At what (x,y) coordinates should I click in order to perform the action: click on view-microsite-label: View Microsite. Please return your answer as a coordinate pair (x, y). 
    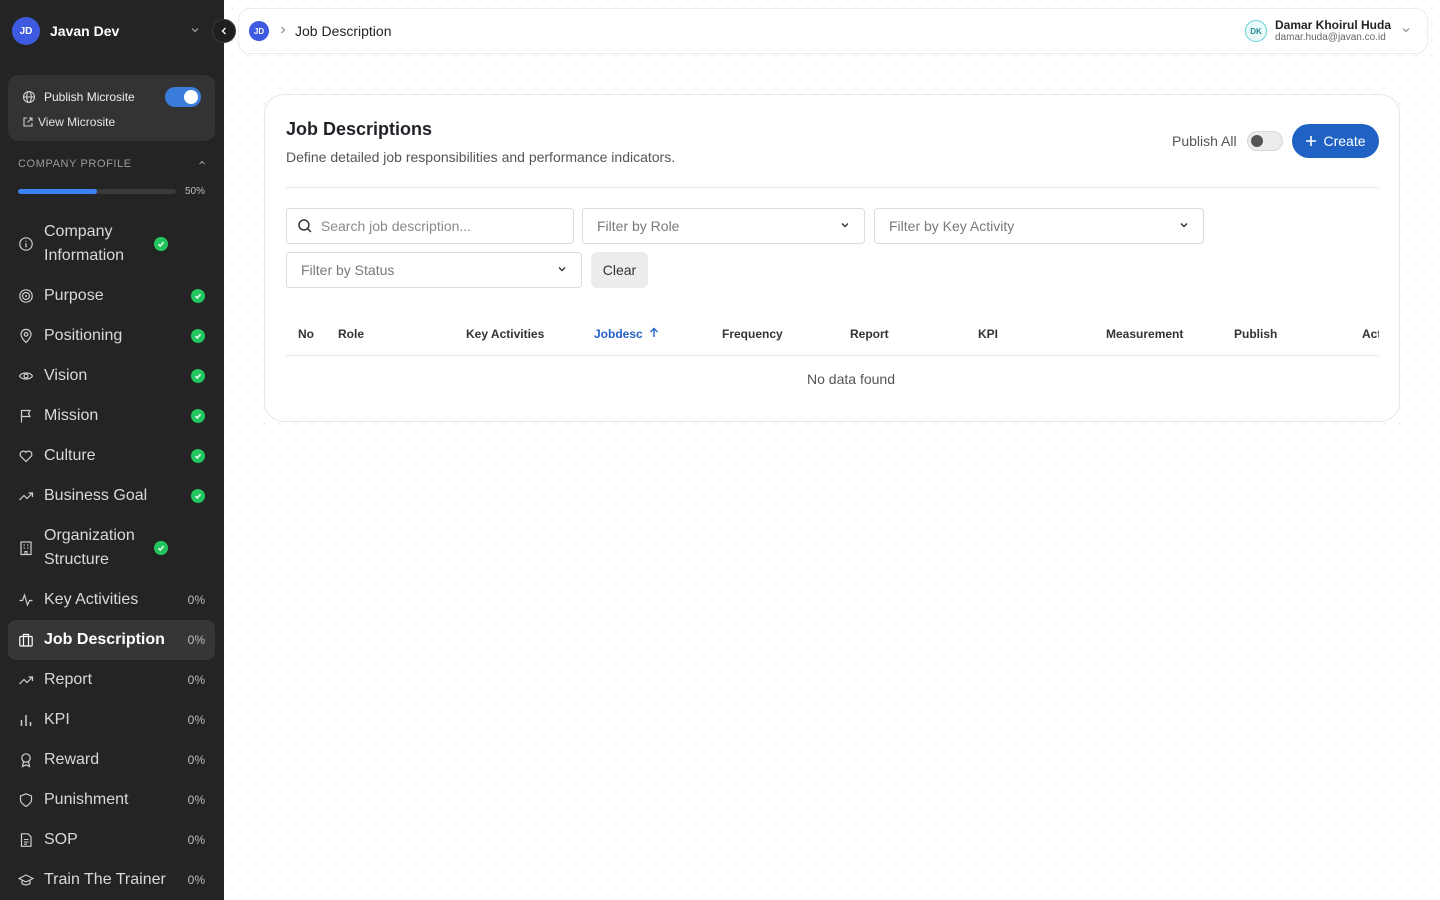
    Looking at the image, I should click on (77, 122).